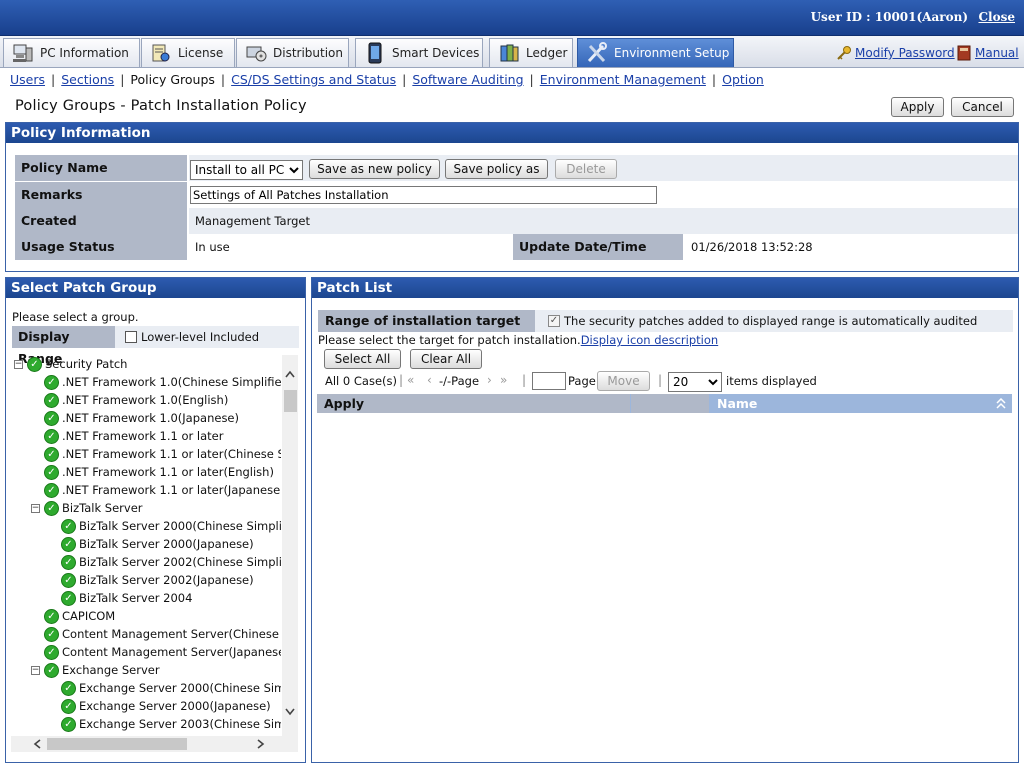  I want to click on next-page-icon: ›, so click(489, 380).